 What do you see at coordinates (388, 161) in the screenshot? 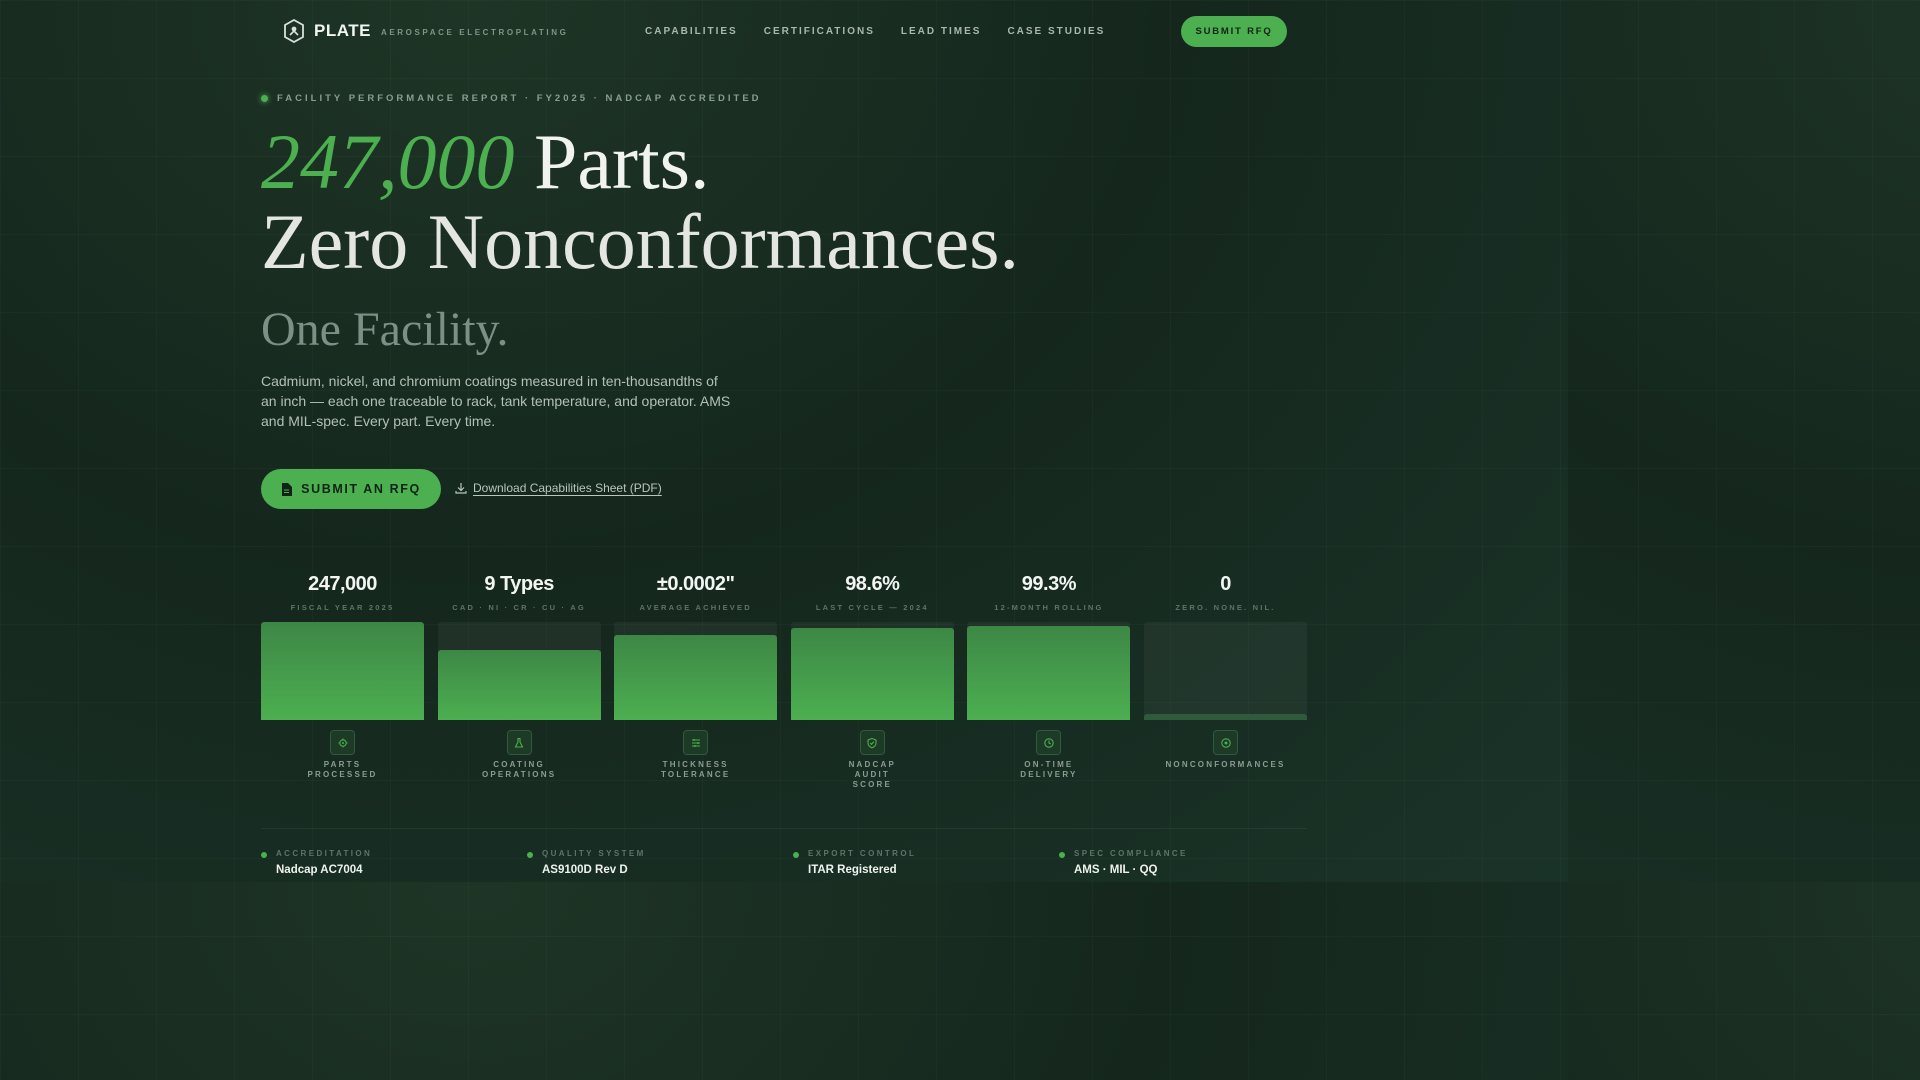
I see `headline-accent: 247,000` at bounding box center [388, 161].